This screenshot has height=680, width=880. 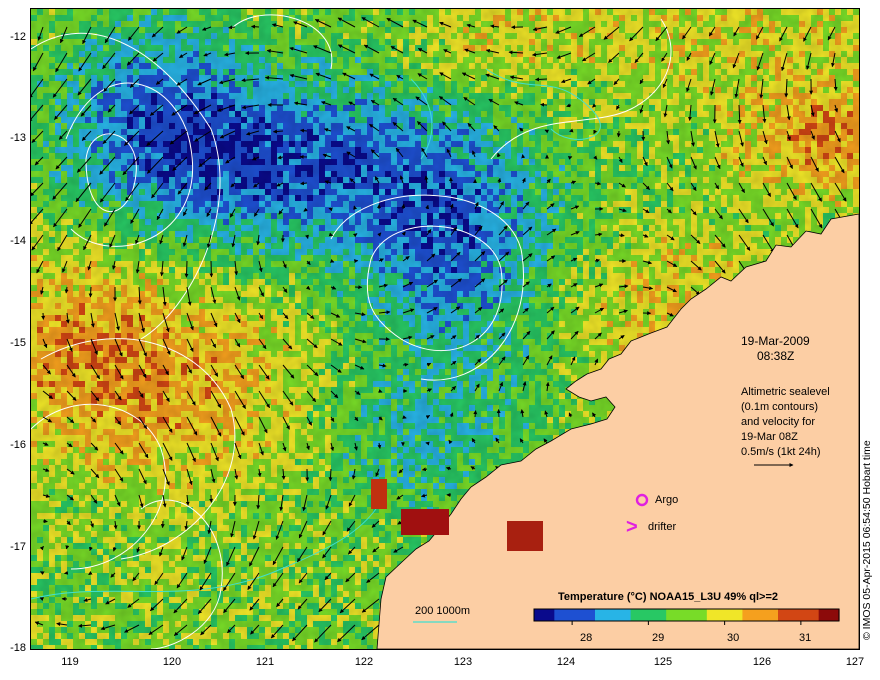 I want to click on lat-tick-16: -16, so click(x=18, y=445).